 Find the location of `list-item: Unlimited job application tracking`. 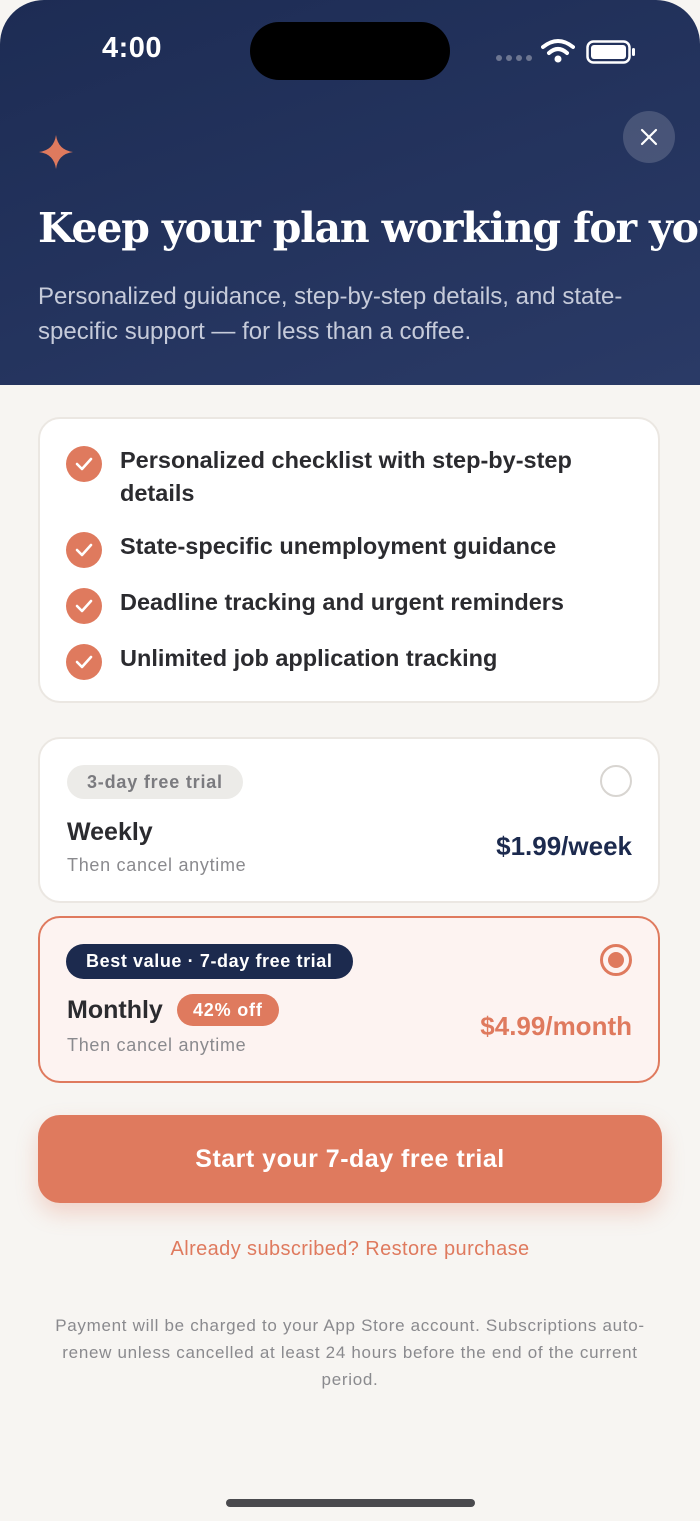

list-item: Unlimited job application tracking is located at coordinates (333, 662).